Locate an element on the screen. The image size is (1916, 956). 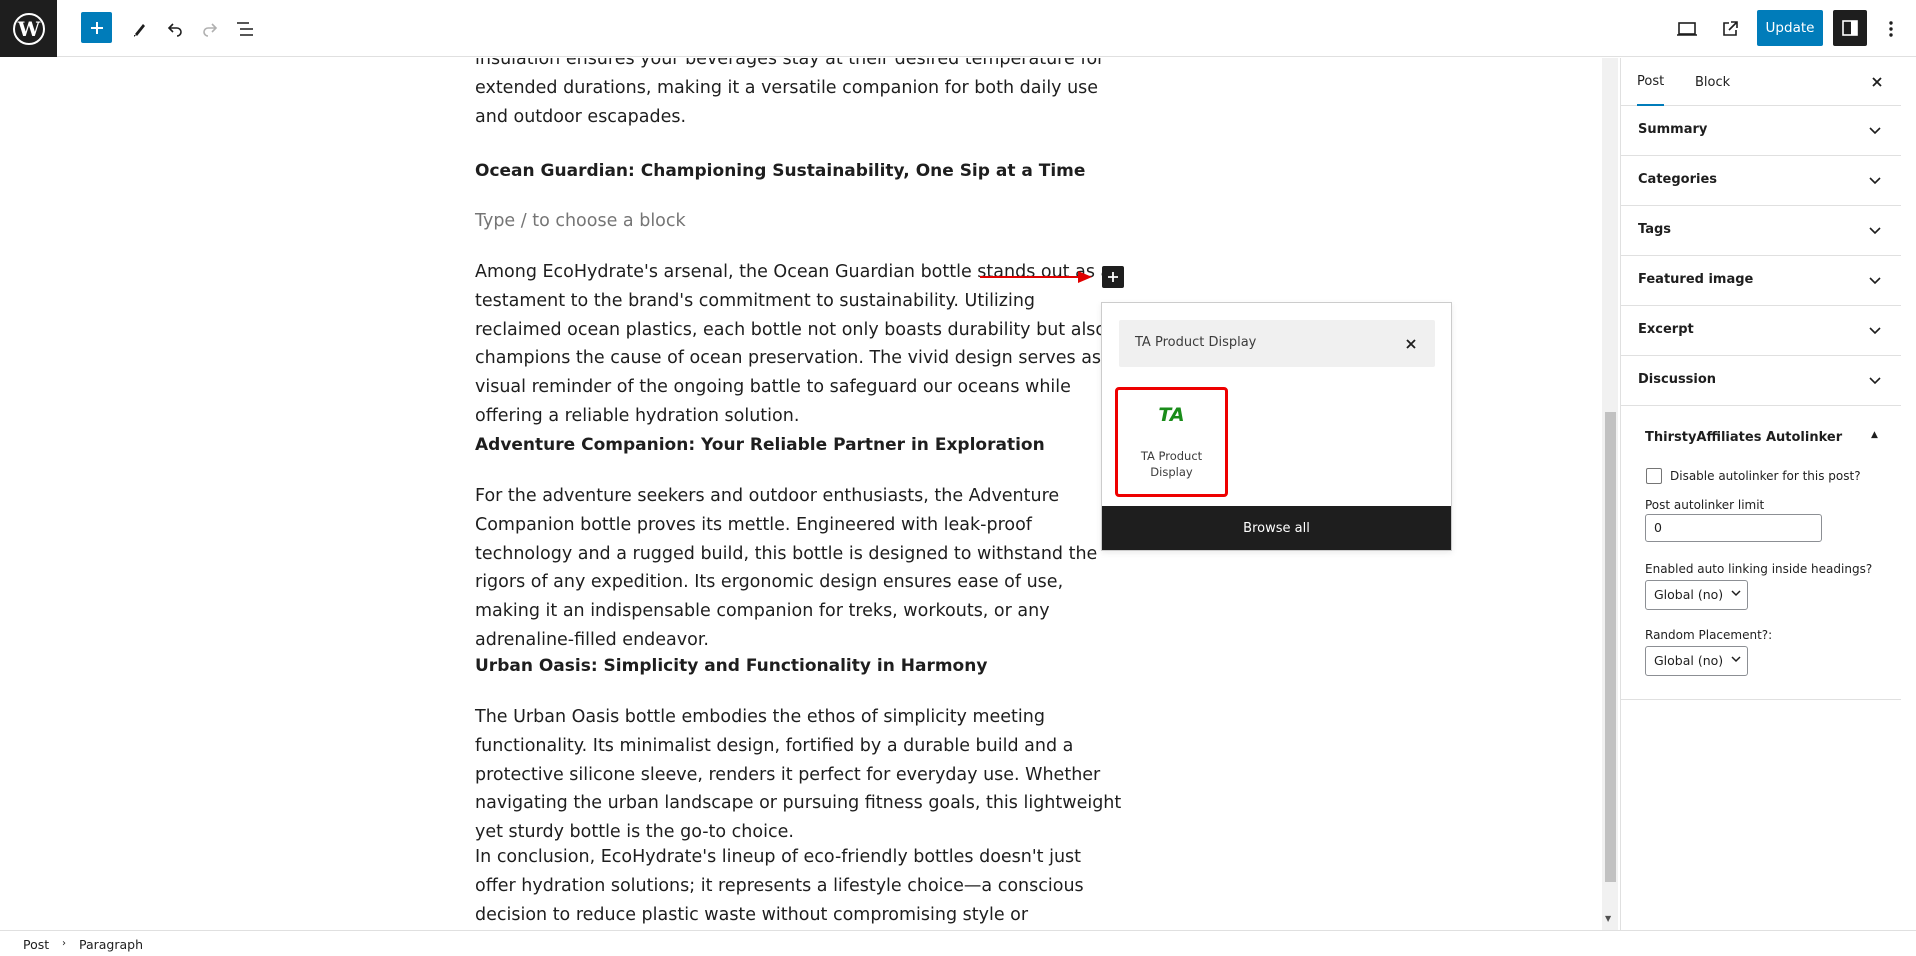
auto-linking-headings-select: Global (no) is located at coordinates (1696, 595).